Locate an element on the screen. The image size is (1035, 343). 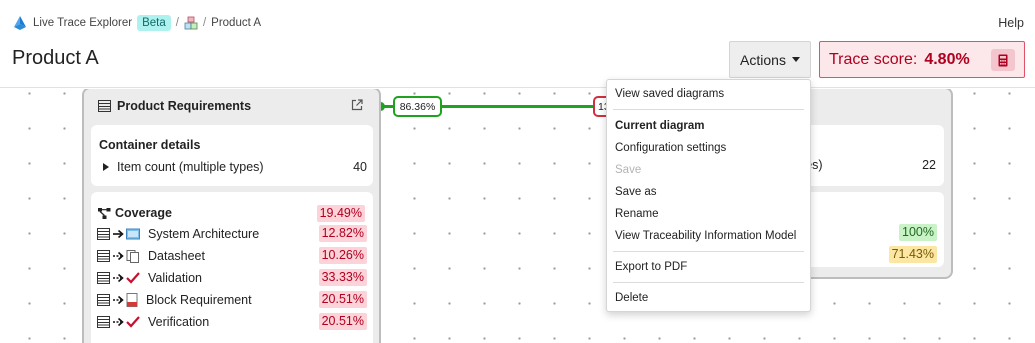
expand-triangle-icon is located at coordinates (106, 167).